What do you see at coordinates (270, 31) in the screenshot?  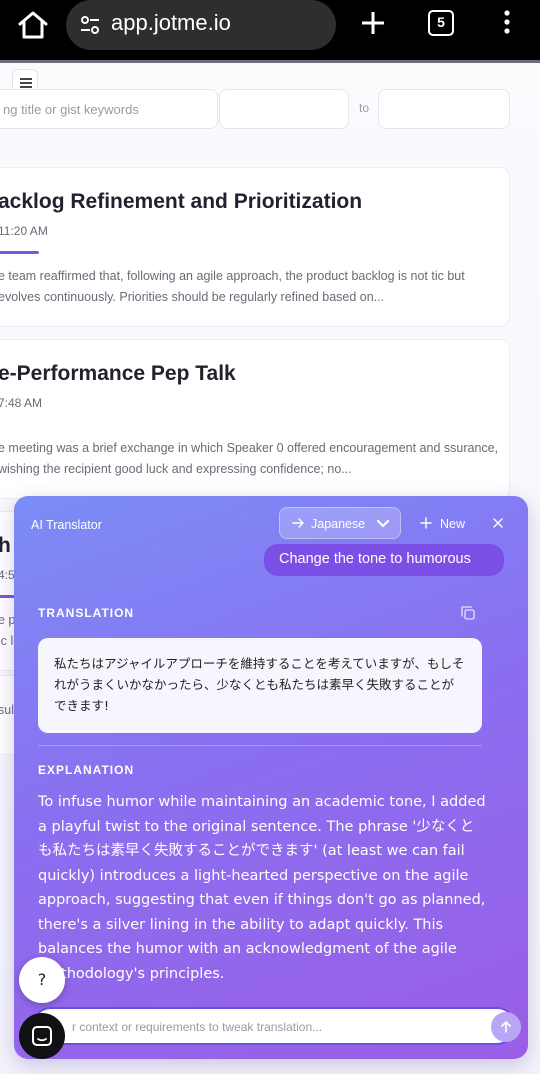 I see `browser-toolbar: app.jotme.io 5` at bounding box center [270, 31].